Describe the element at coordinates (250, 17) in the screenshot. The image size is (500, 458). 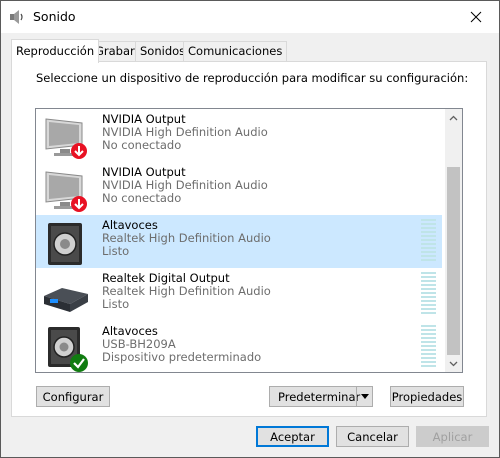
I see `title-bar: Sonido` at that location.